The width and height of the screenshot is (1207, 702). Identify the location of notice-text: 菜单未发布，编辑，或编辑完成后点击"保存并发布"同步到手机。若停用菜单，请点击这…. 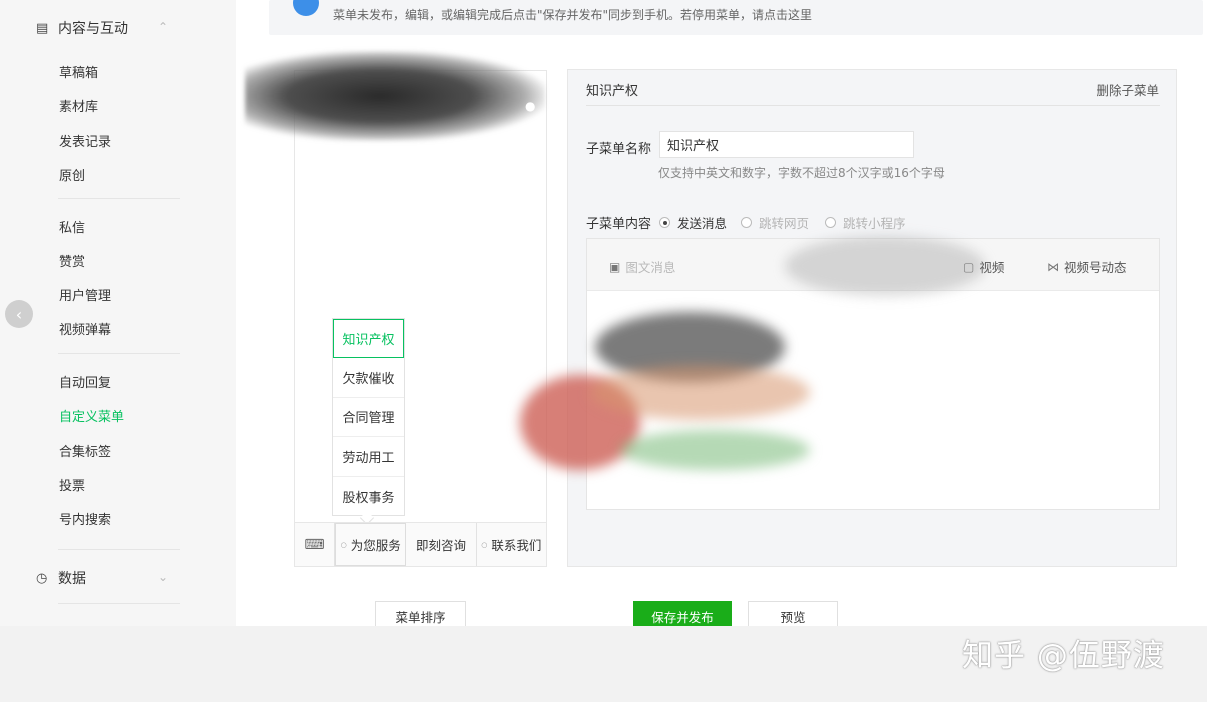
(573, 15).